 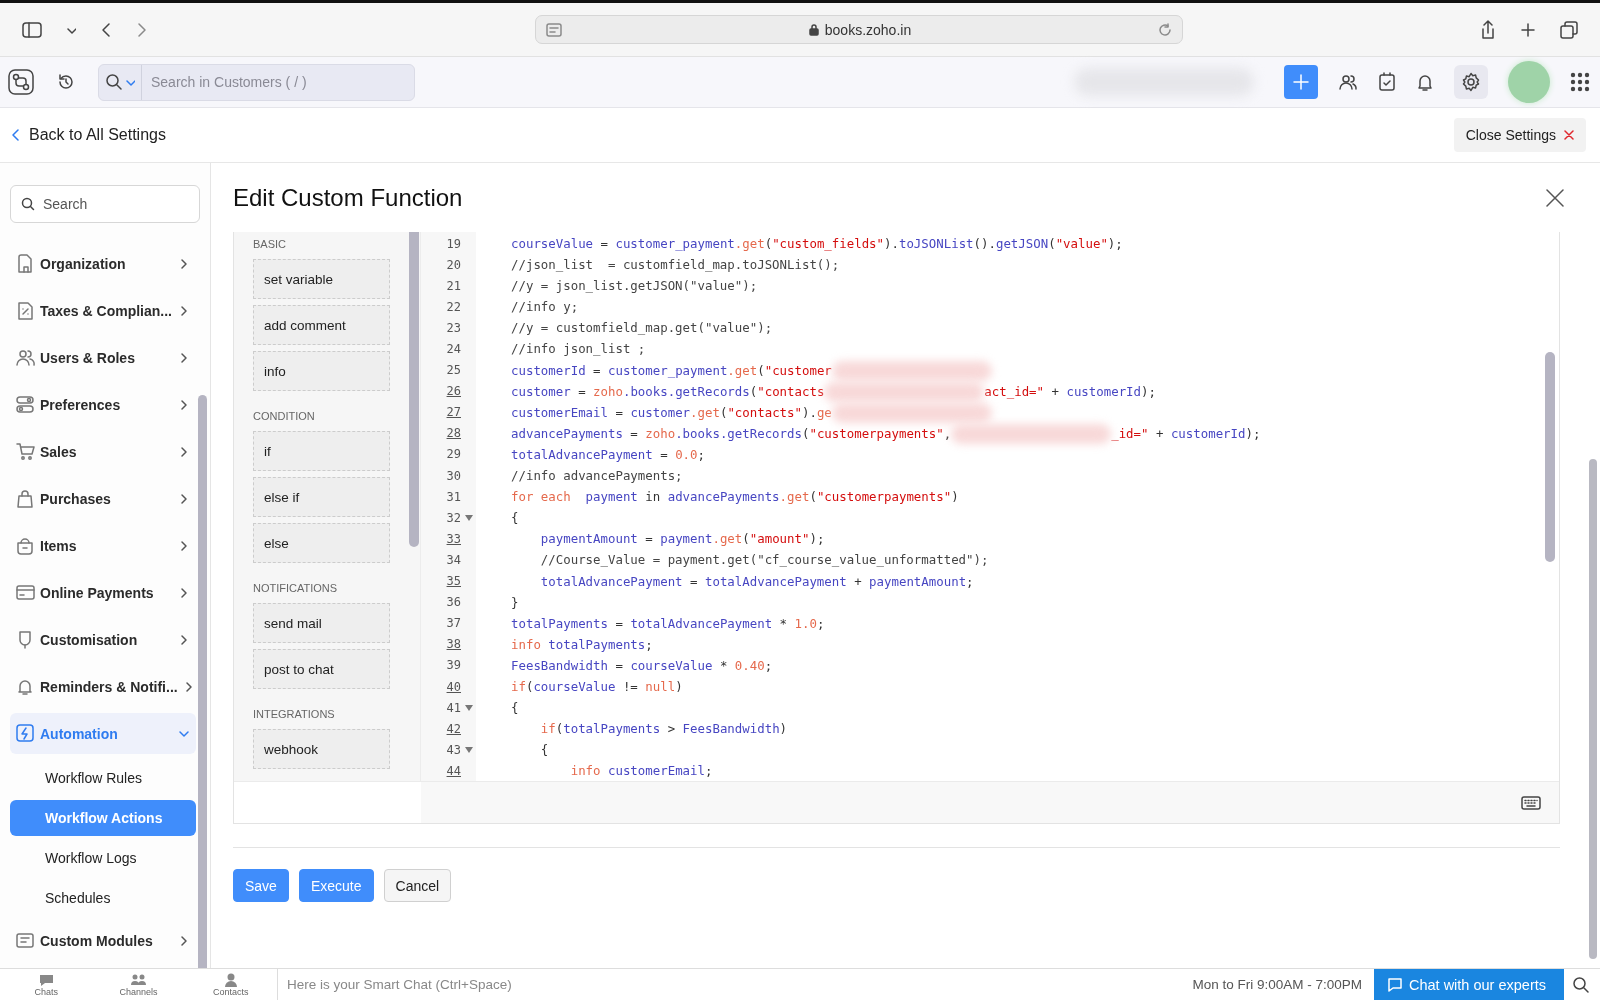 What do you see at coordinates (230, 979) in the screenshot?
I see `tab-icon` at bounding box center [230, 979].